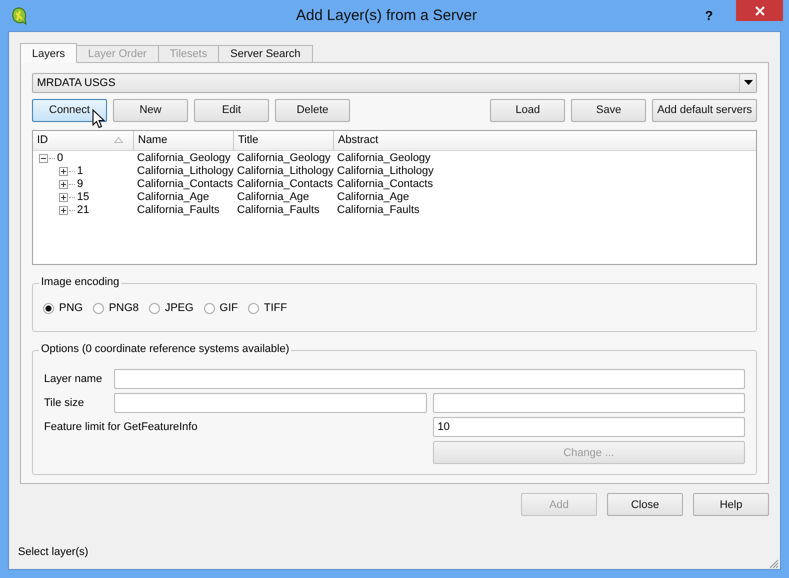 Image resolution: width=789 pixels, height=578 pixels. What do you see at coordinates (165, 349) in the screenshot?
I see `group-title: Options (0 coordinate reference systems available)` at bounding box center [165, 349].